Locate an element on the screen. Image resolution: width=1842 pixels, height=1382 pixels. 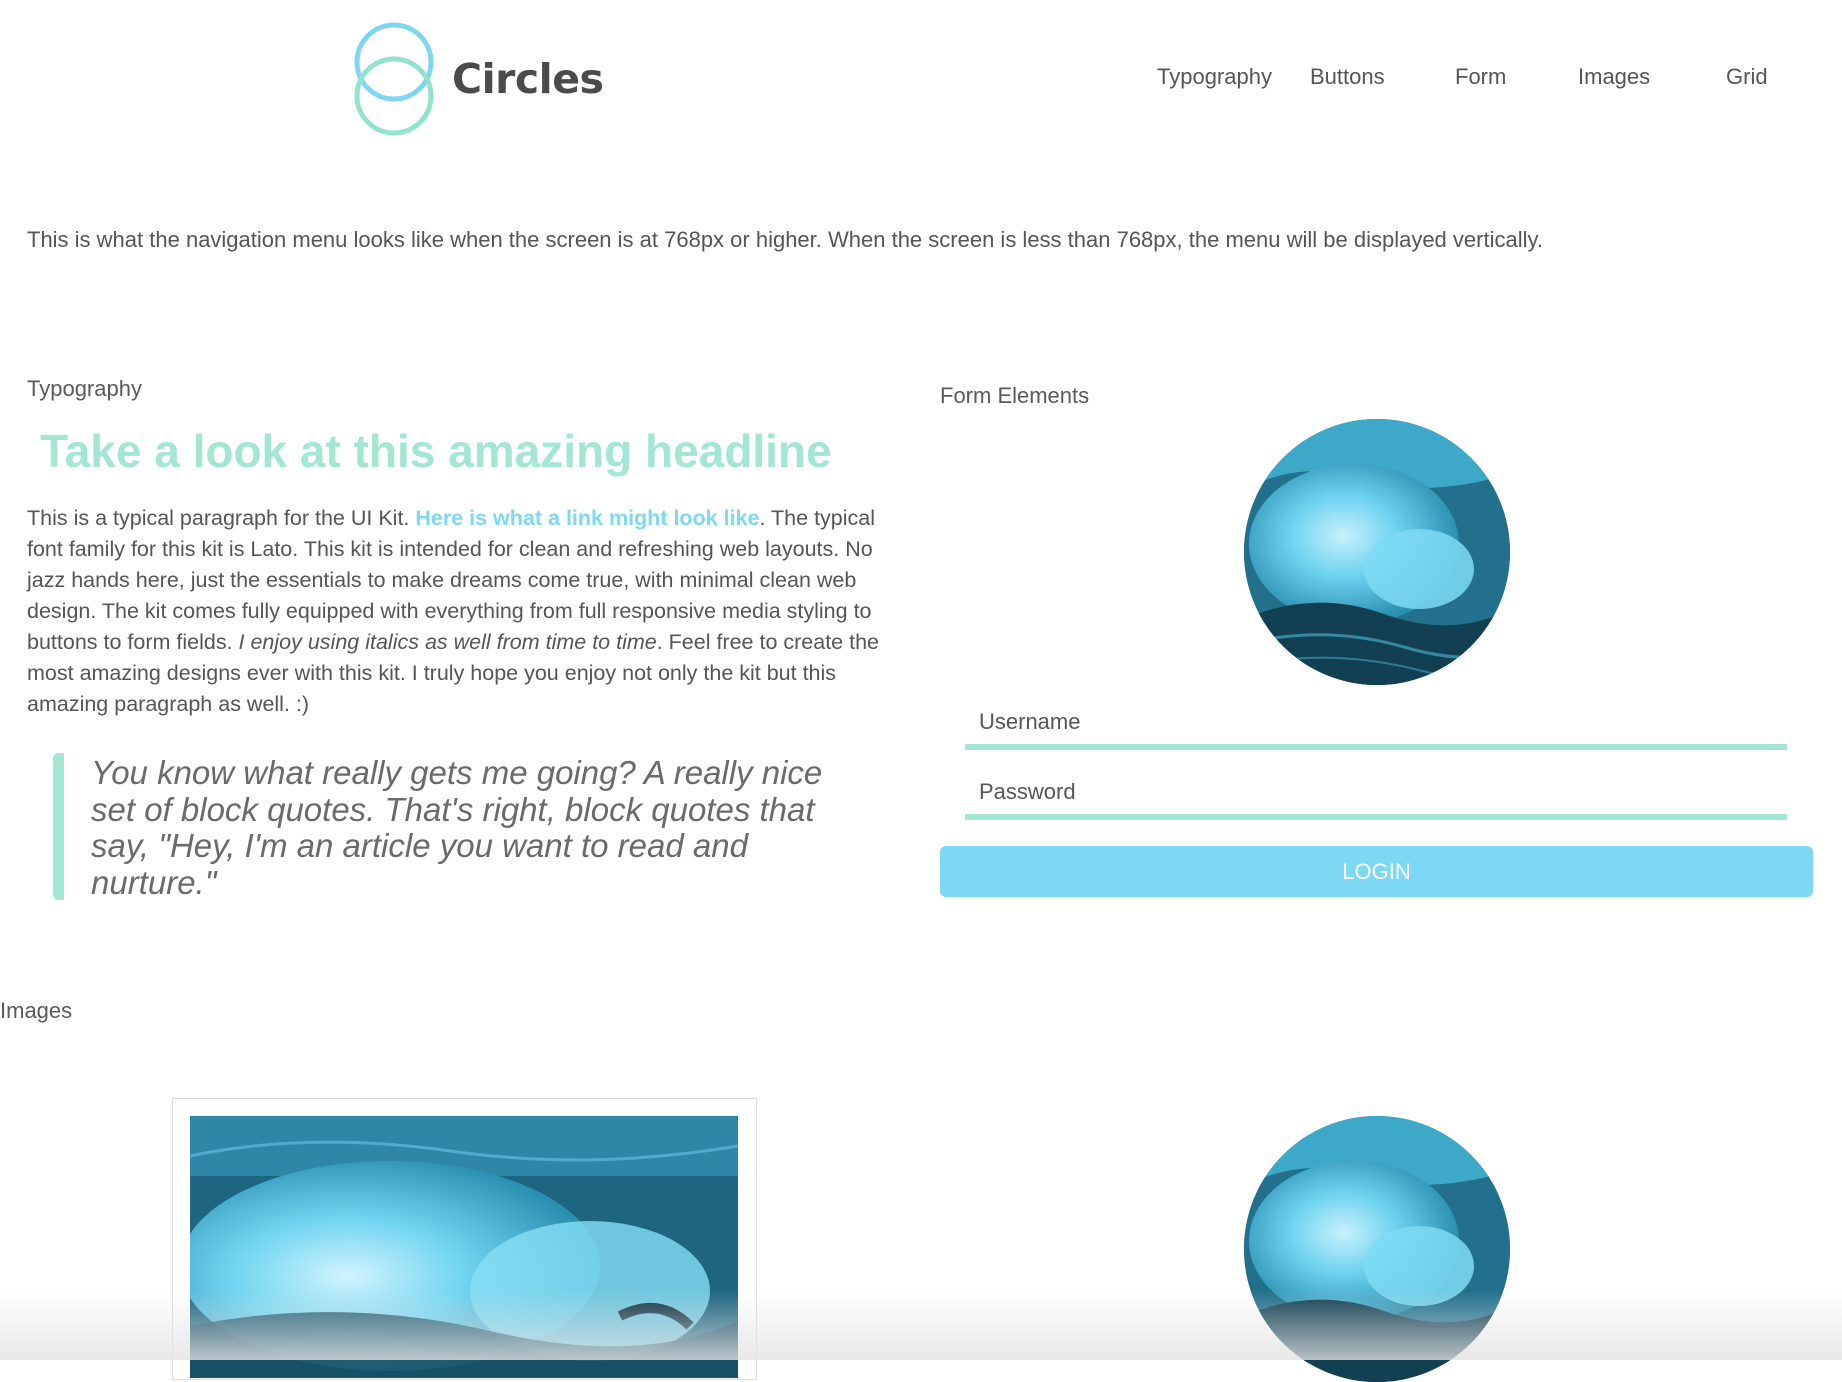
rounded-image is located at coordinates (1377, 1249).